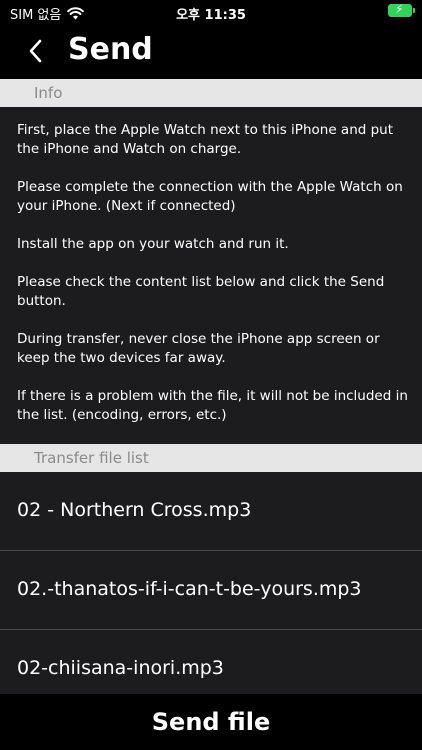 This screenshot has height=750, width=422. I want to click on list-item: 02 - Northern Cross.mp3, so click(211, 511).